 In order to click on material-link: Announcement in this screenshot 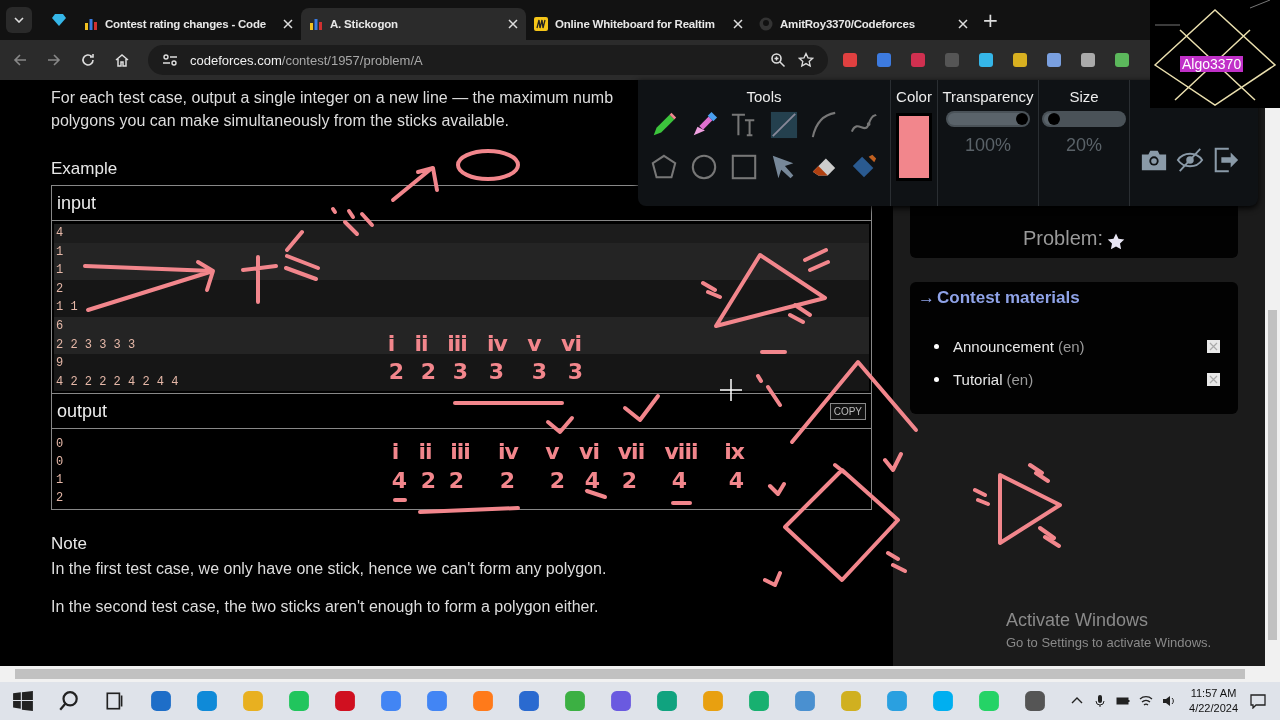, I will do `click(1003, 346)`.